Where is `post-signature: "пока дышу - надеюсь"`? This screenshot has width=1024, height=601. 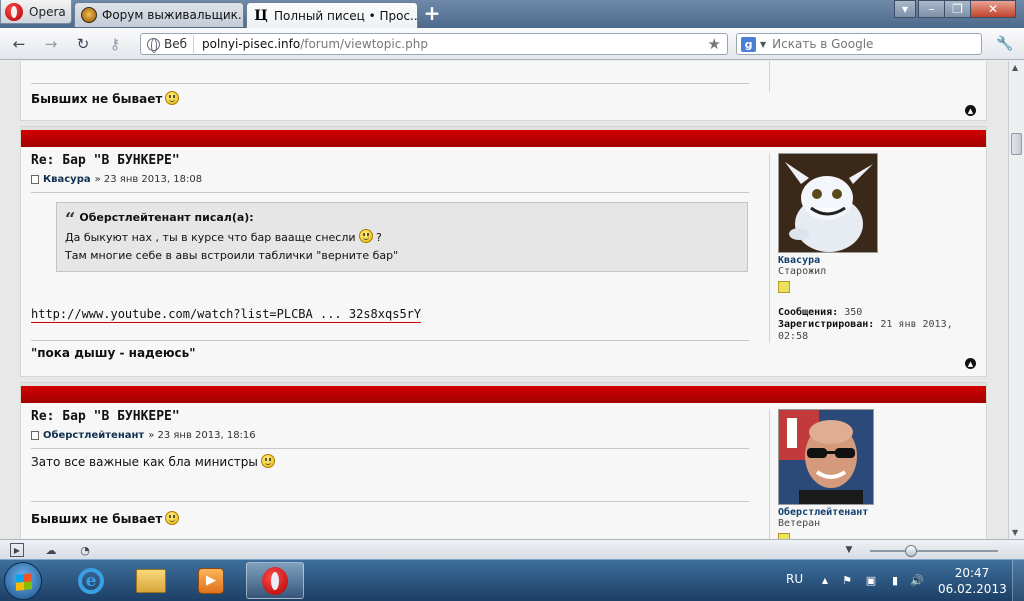
post-signature: "пока дышу - надеюсь" is located at coordinates (113, 353).